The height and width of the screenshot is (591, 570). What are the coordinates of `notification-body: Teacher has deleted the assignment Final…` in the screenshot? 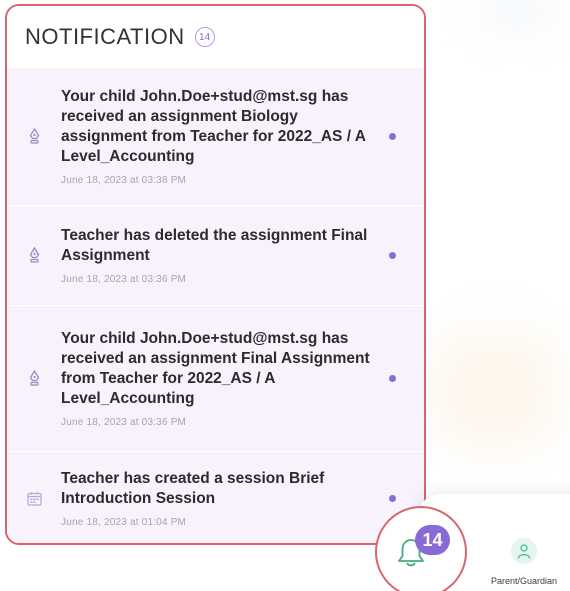 It's located at (218, 255).